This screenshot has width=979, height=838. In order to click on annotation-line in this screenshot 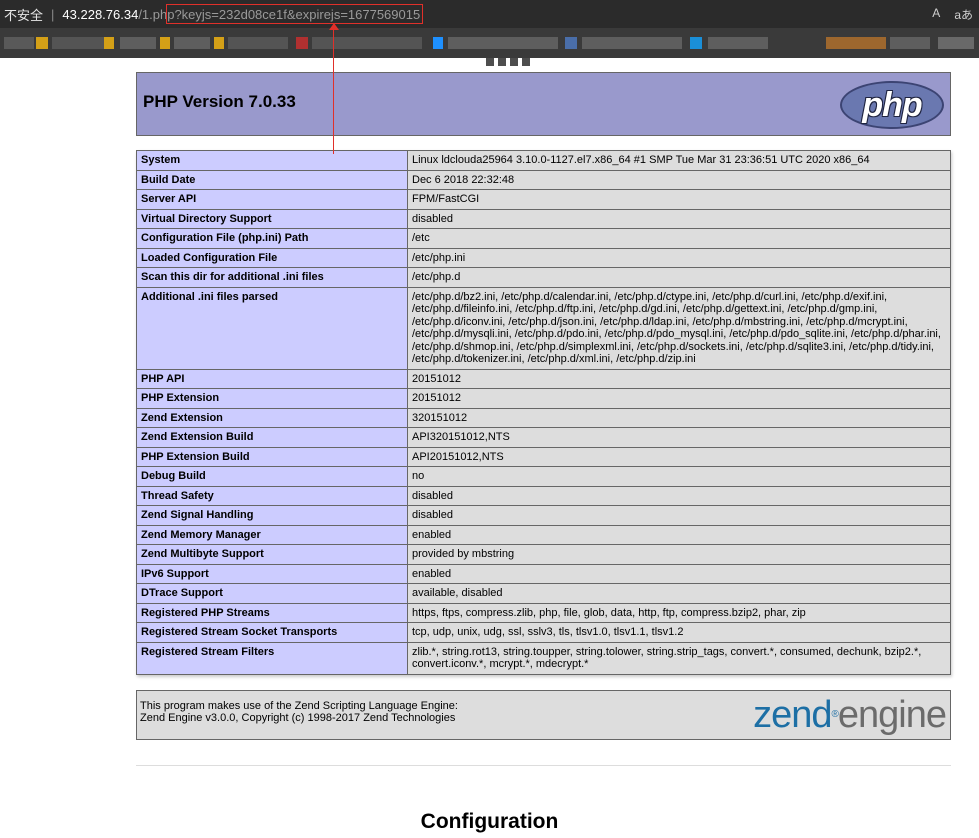, I will do `click(333, 89)`.